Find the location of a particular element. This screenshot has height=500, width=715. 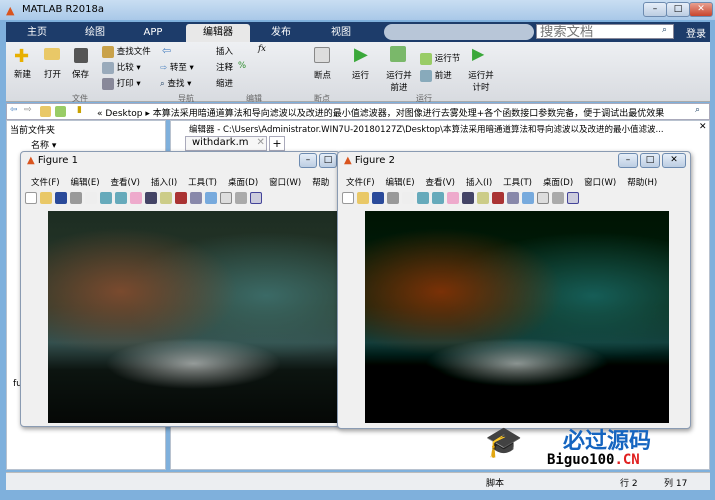

figure2-close-button: ✕ is located at coordinates (674, 160).